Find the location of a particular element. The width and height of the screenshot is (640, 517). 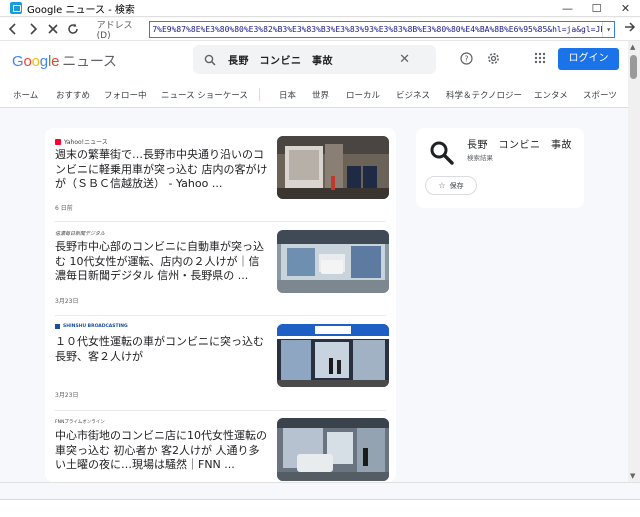

address-dropdown-icon: ▾ is located at coordinates (608, 29).